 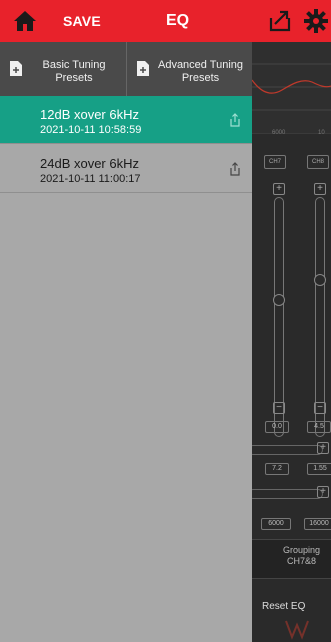 What do you see at coordinates (90, 179) in the screenshot?
I see `preset-date: 2021-10-11 11:00:17` at bounding box center [90, 179].